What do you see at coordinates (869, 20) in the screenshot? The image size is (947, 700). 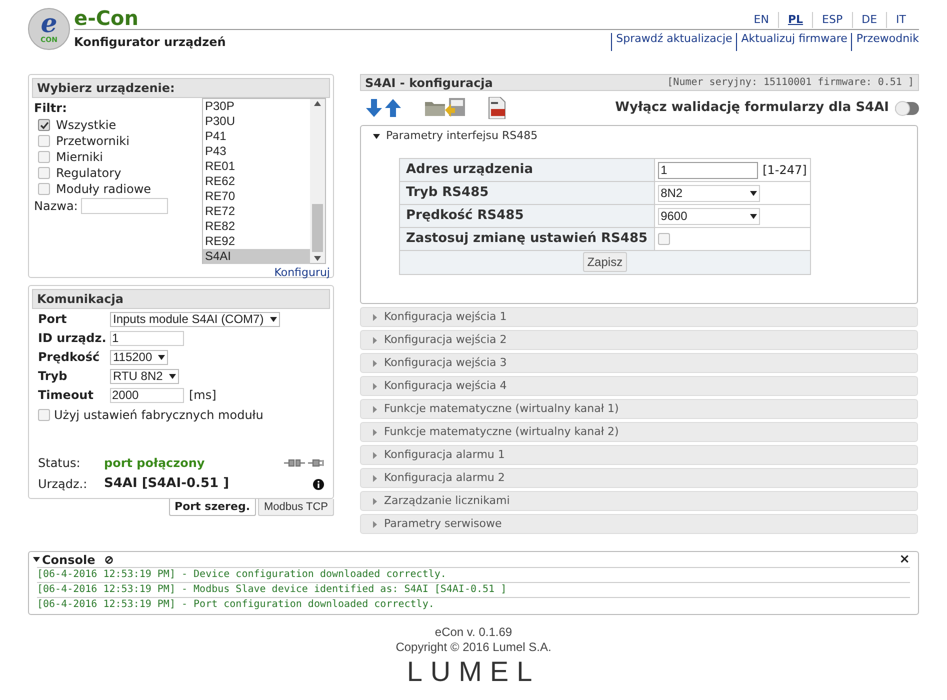 I see `language-link: DE` at bounding box center [869, 20].